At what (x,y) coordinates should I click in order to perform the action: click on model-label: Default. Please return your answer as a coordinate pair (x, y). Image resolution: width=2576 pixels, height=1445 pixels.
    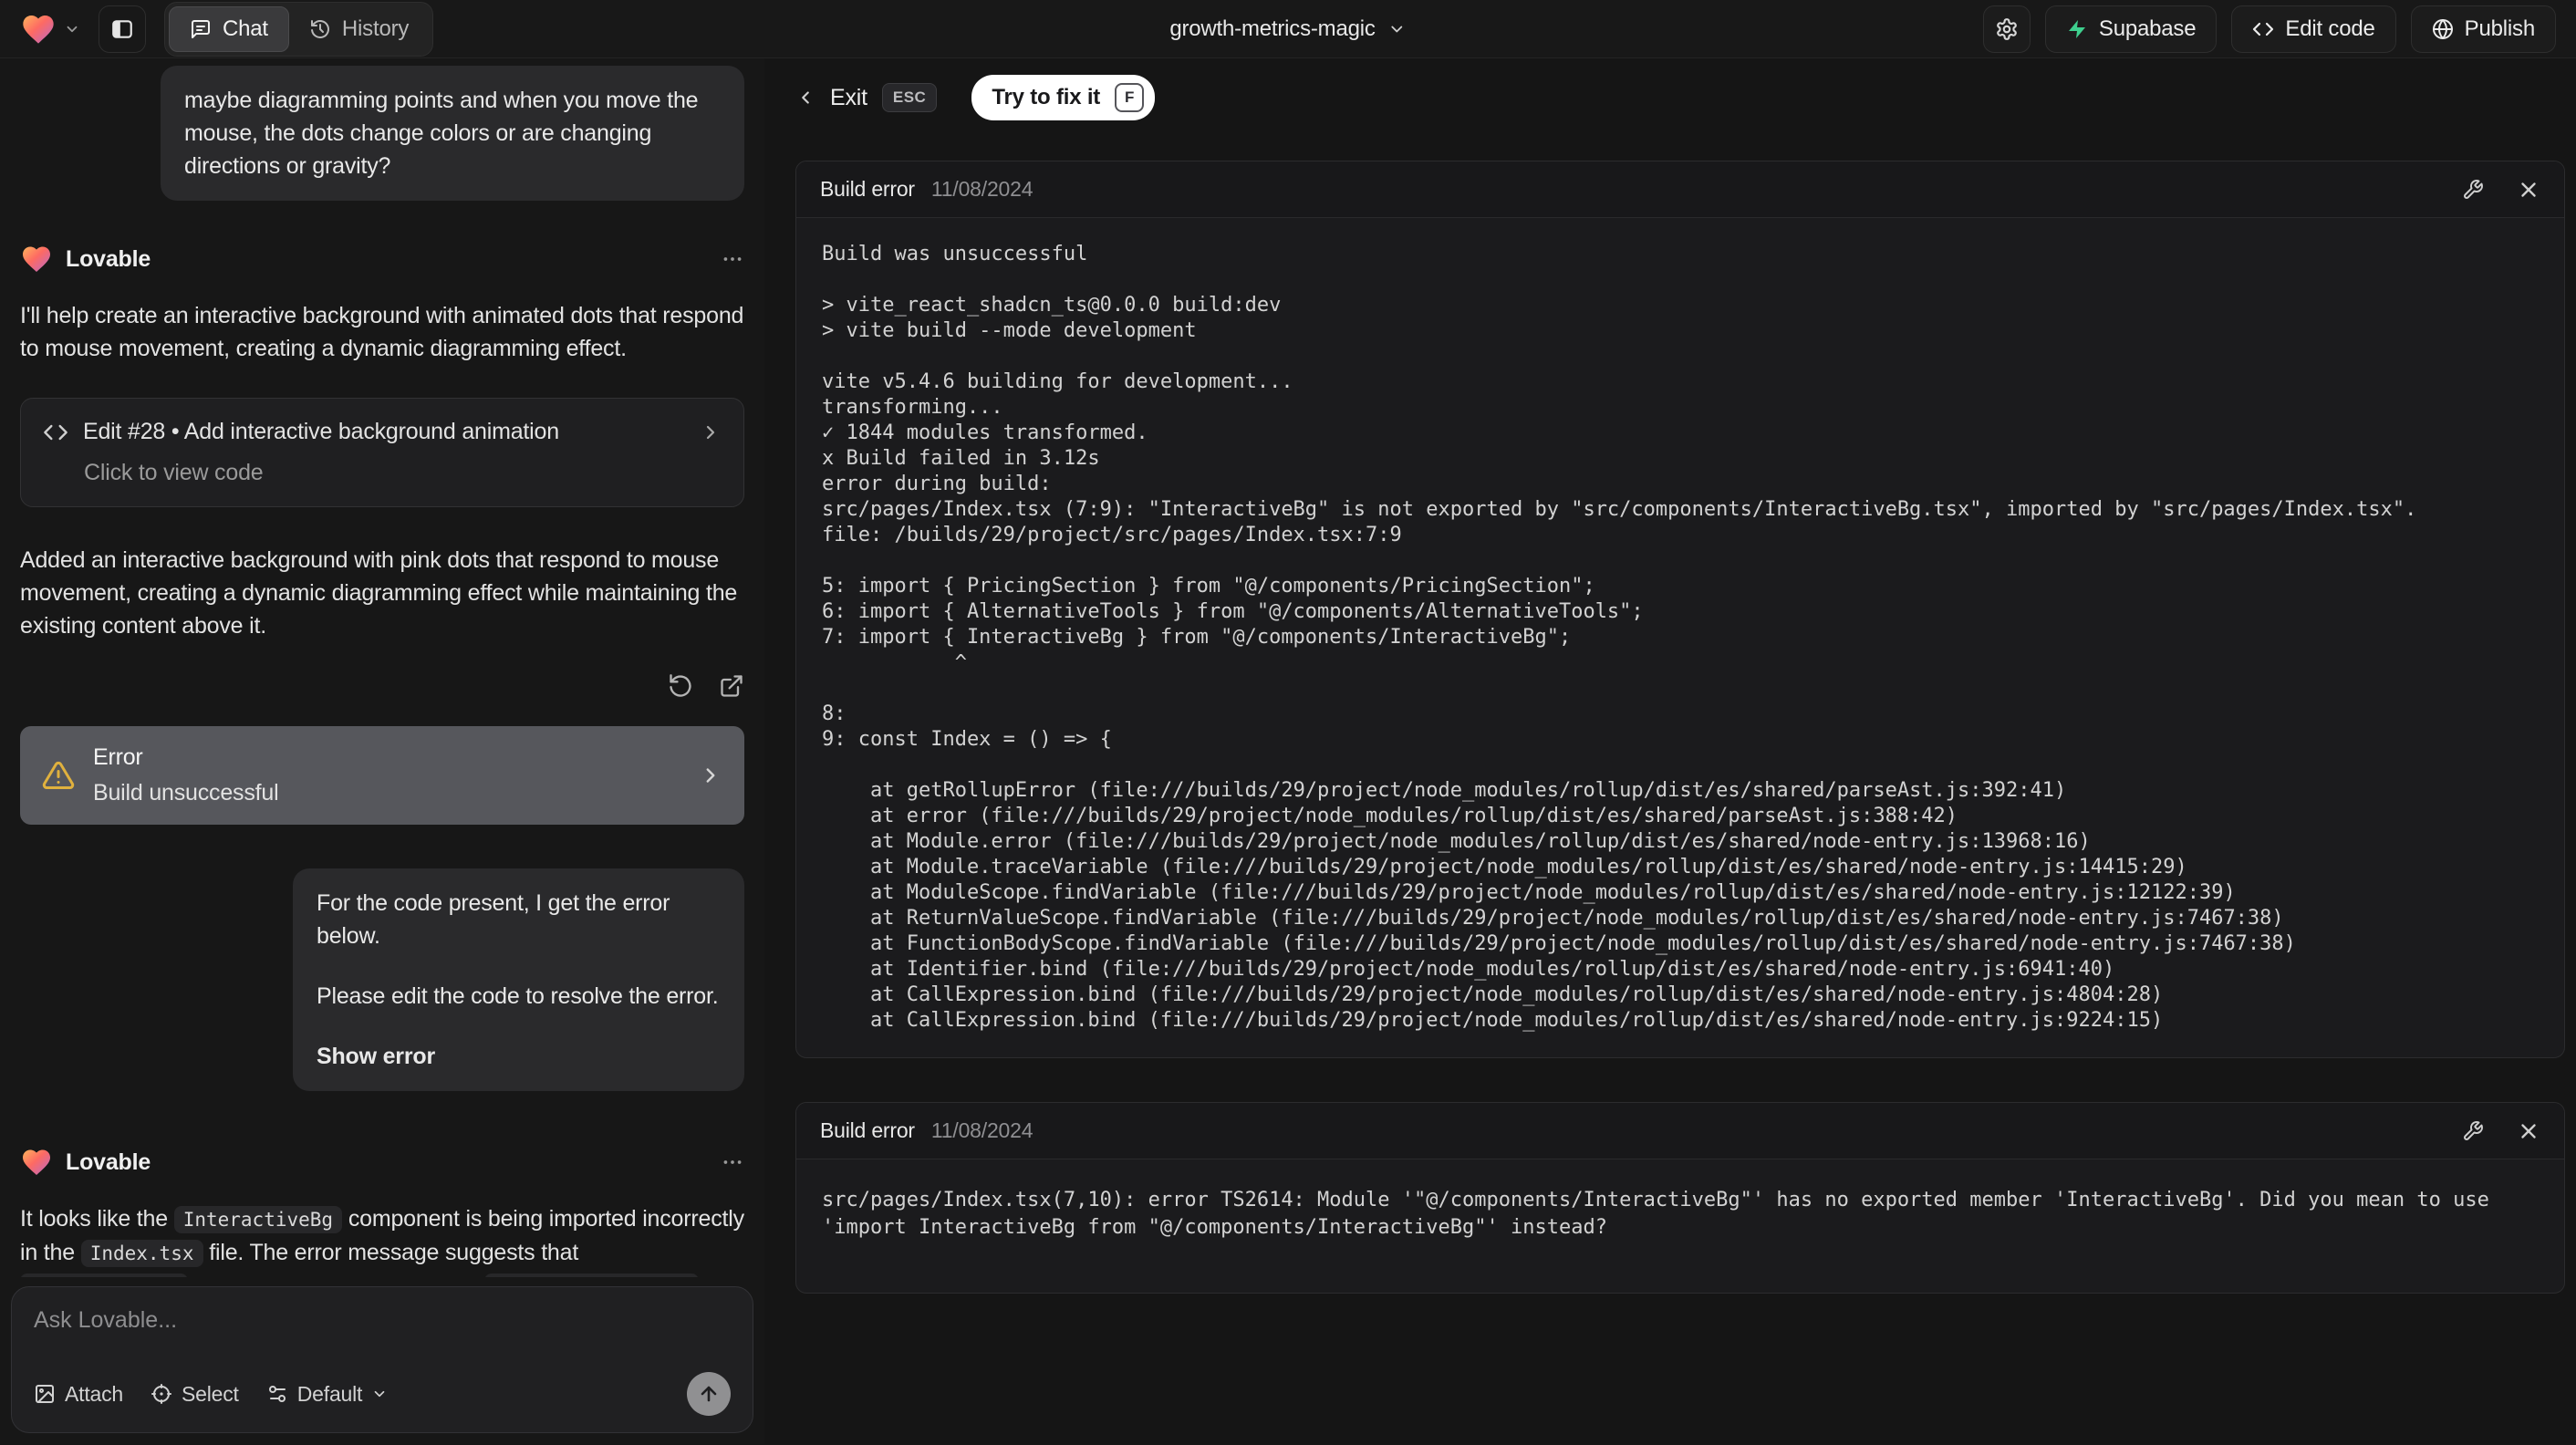
    Looking at the image, I should click on (329, 1393).